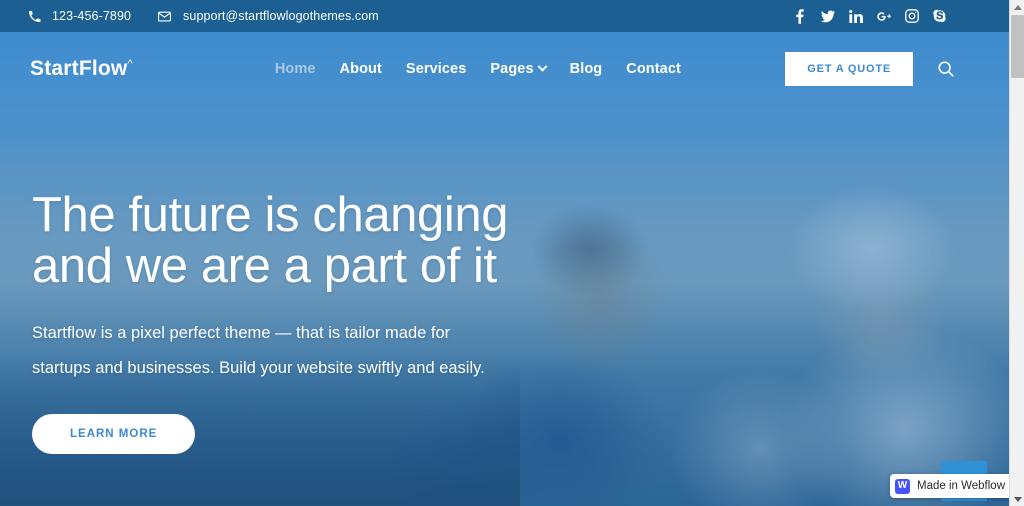  I want to click on phone-contact: 123-456-7890, so click(79, 16).